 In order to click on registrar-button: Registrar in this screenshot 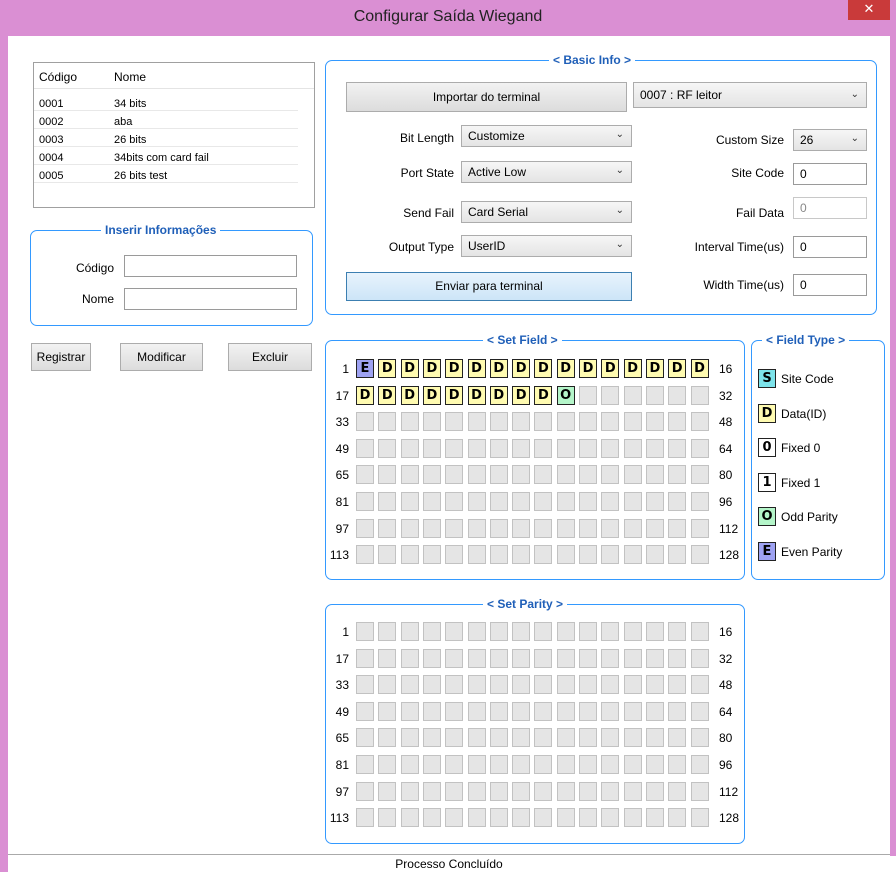, I will do `click(61, 357)`.